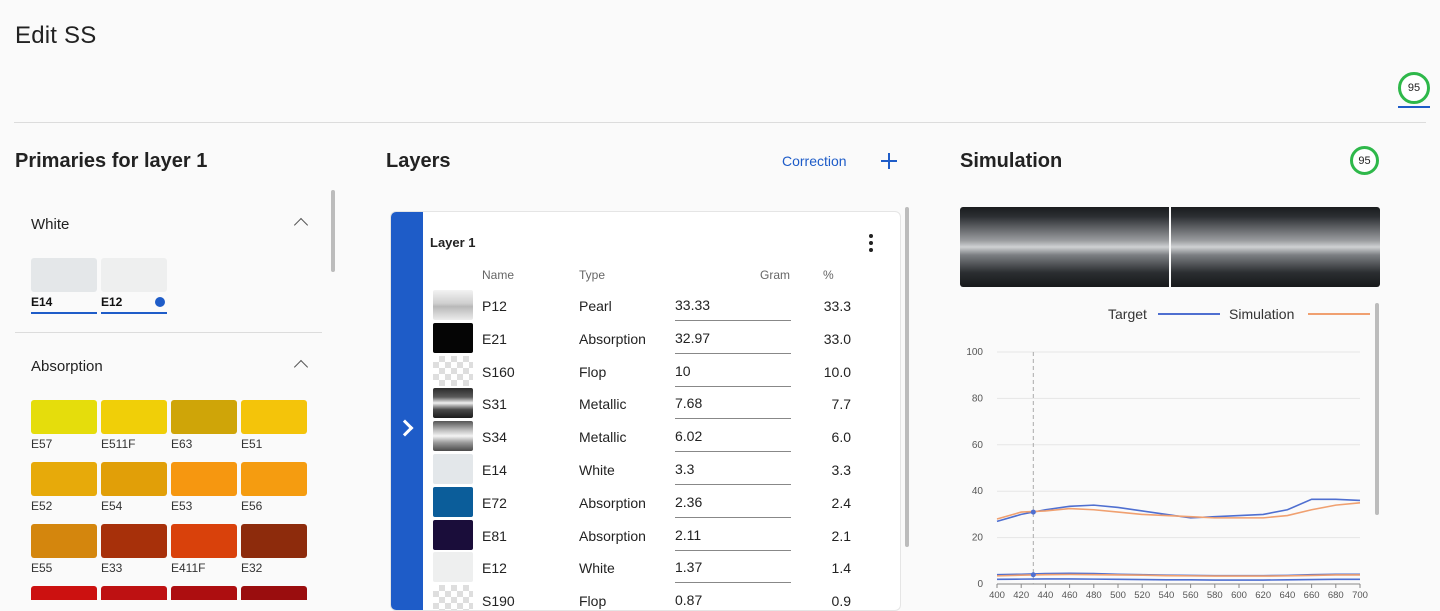 The height and width of the screenshot is (611, 1440). What do you see at coordinates (204, 541) in the screenshot?
I see `swatch-e411f` at bounding box center [204, 541].